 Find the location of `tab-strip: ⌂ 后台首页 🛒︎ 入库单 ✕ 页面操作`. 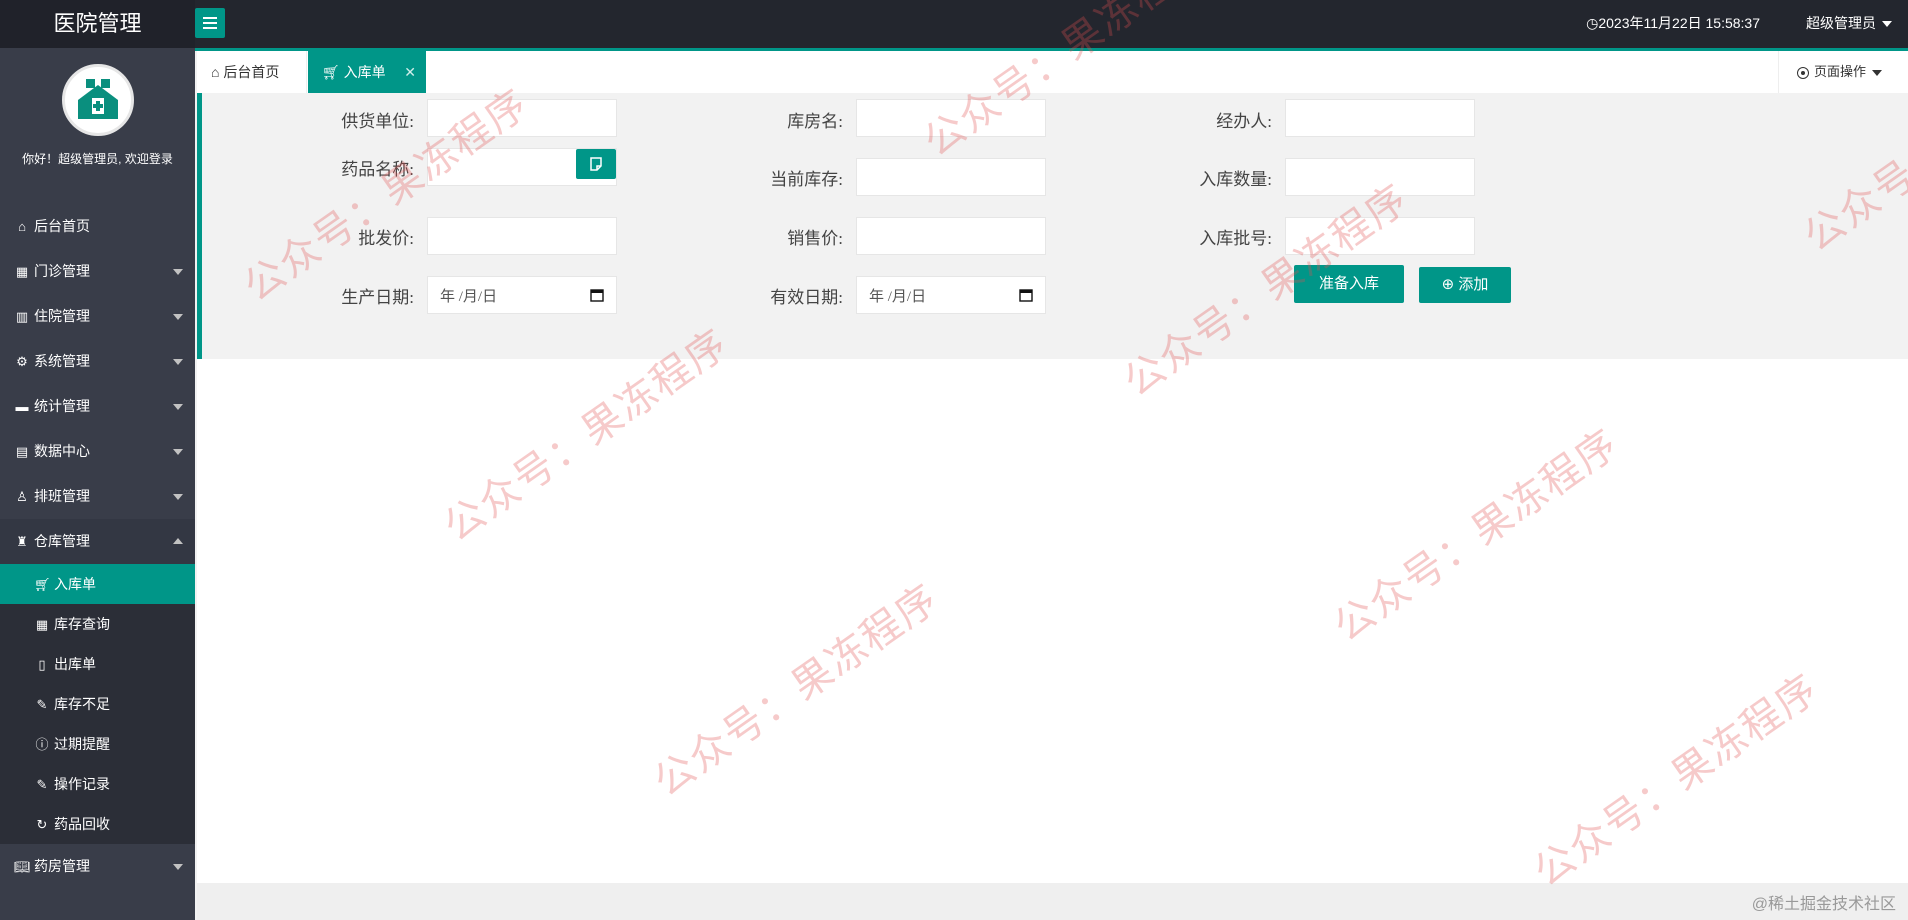

tab-strip: ⌂ 后台首页 🛒︎ 入库单 ✕ 页面操作 is located at coordinates (1052, 72).